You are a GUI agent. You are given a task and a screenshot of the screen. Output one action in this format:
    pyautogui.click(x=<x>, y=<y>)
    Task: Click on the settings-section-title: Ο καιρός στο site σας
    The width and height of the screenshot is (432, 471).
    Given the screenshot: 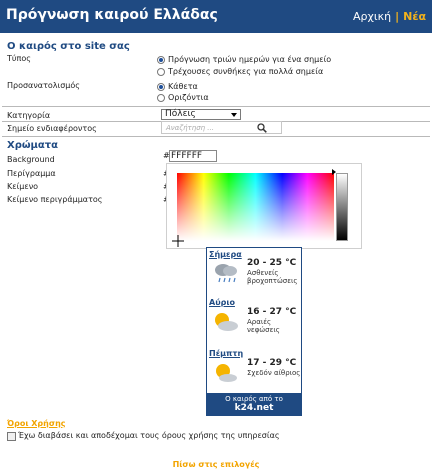 What is the action you would take?
    pyautogui.click(x=68, y=46)
    